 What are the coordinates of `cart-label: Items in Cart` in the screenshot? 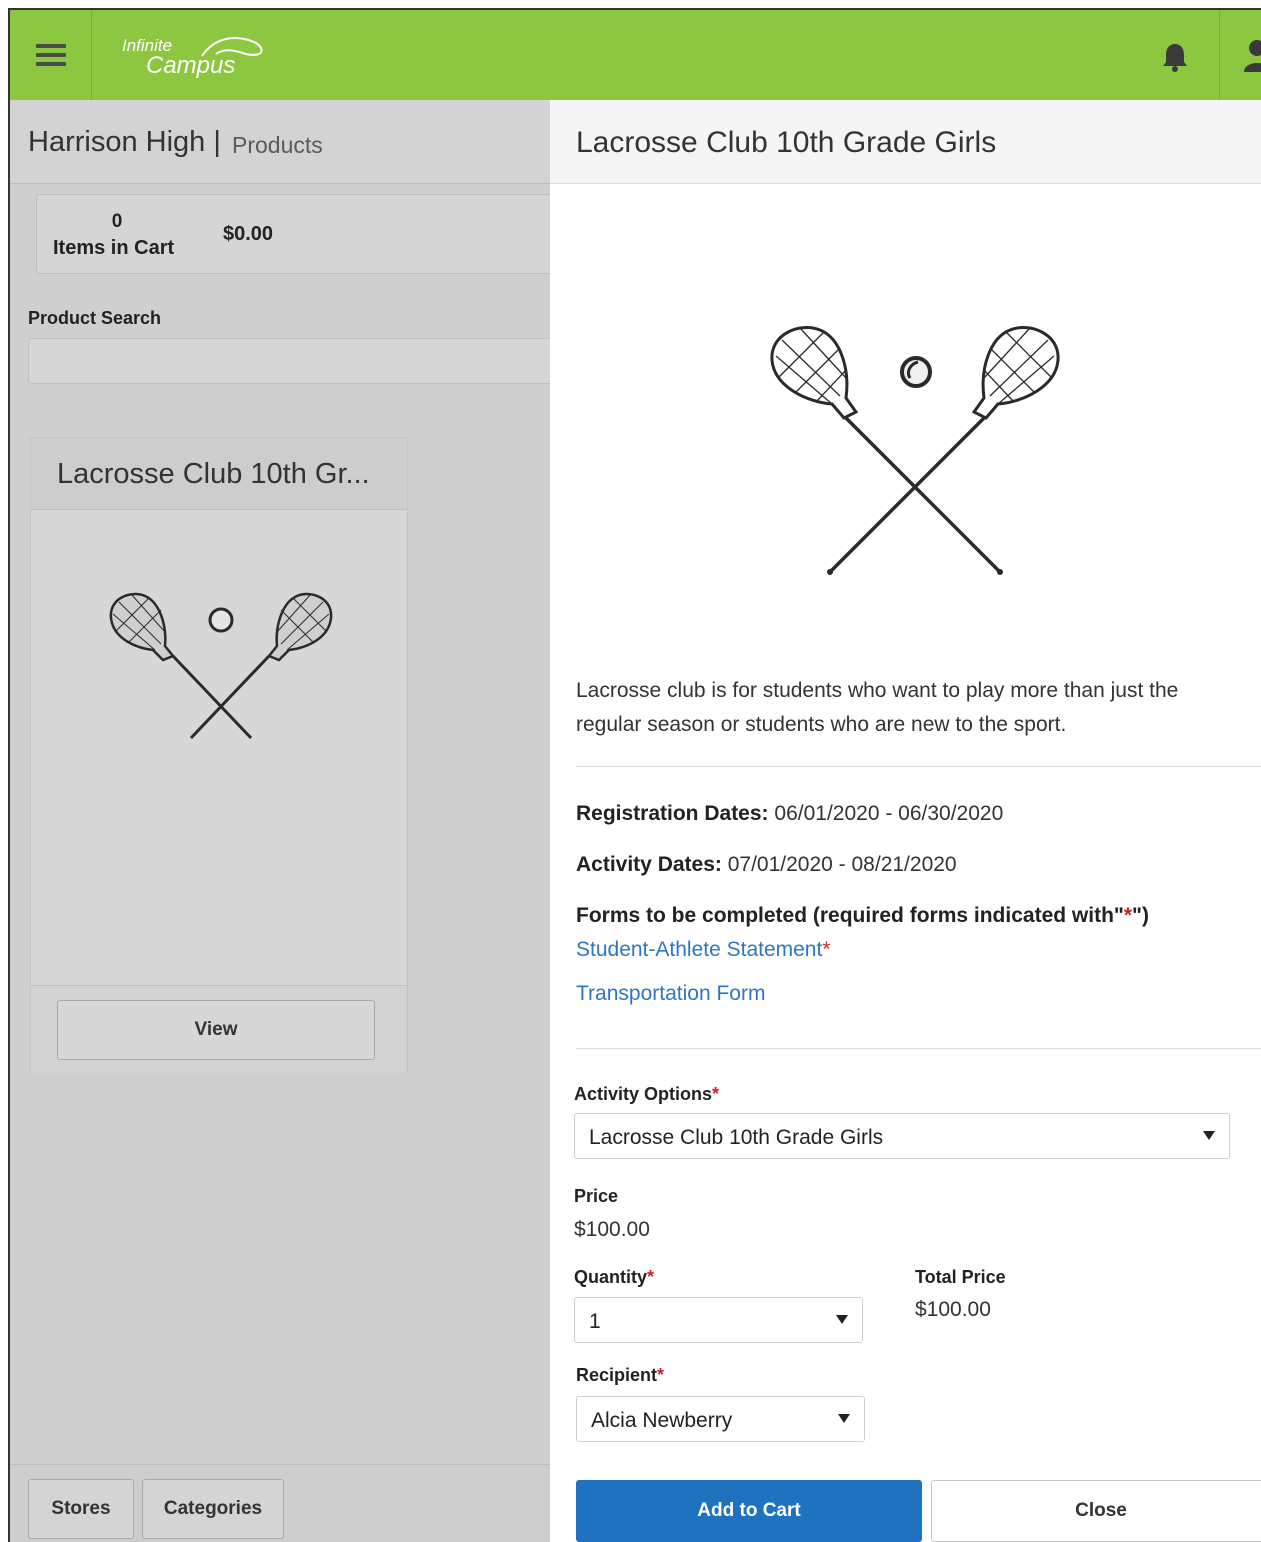 It's located at (114, 248).